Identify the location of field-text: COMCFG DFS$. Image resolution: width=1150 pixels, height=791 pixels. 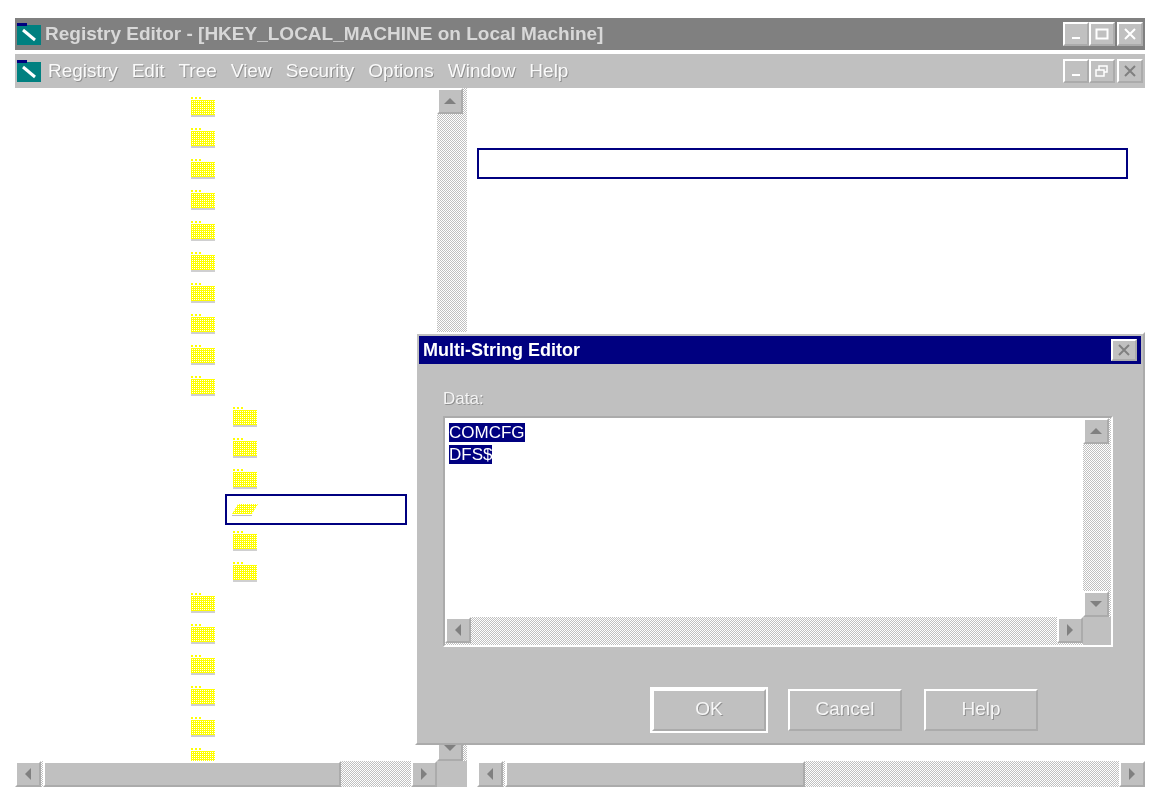
(487, 443).